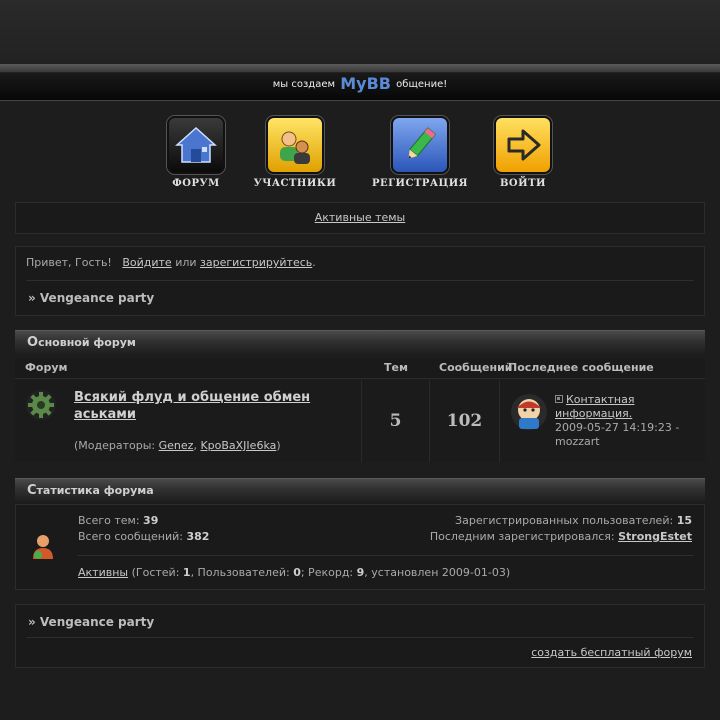  I want to click on banner: мы создаем MyBB общение!, so click(360, 82).